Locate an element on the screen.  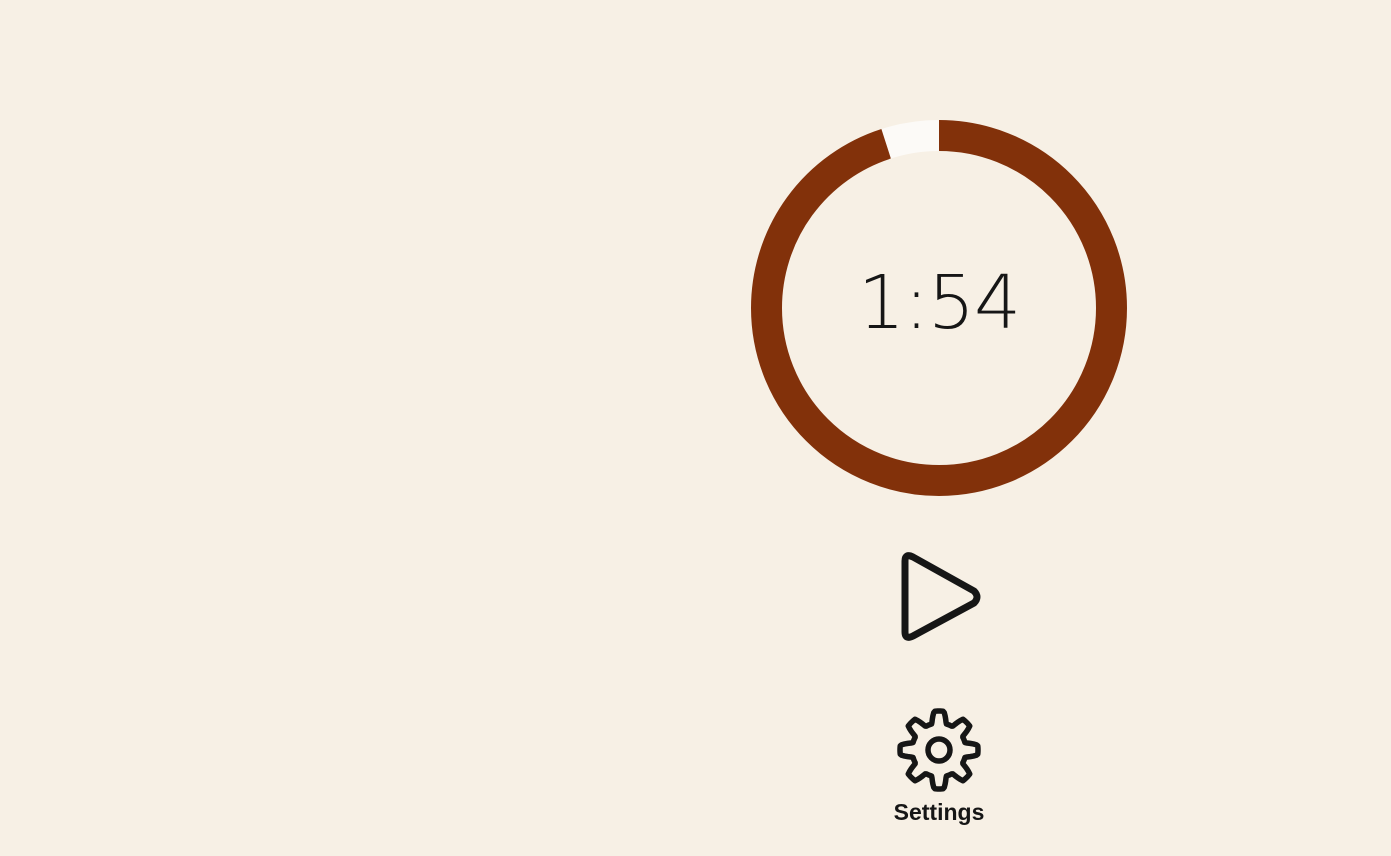
settings-label: Settings is located at coordinates (939, 812).